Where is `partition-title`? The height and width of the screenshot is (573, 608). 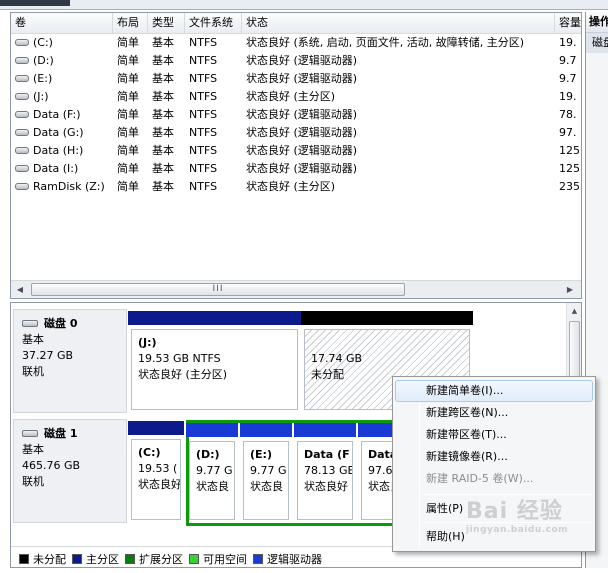
partition-title is located at coordinates (390, 343).